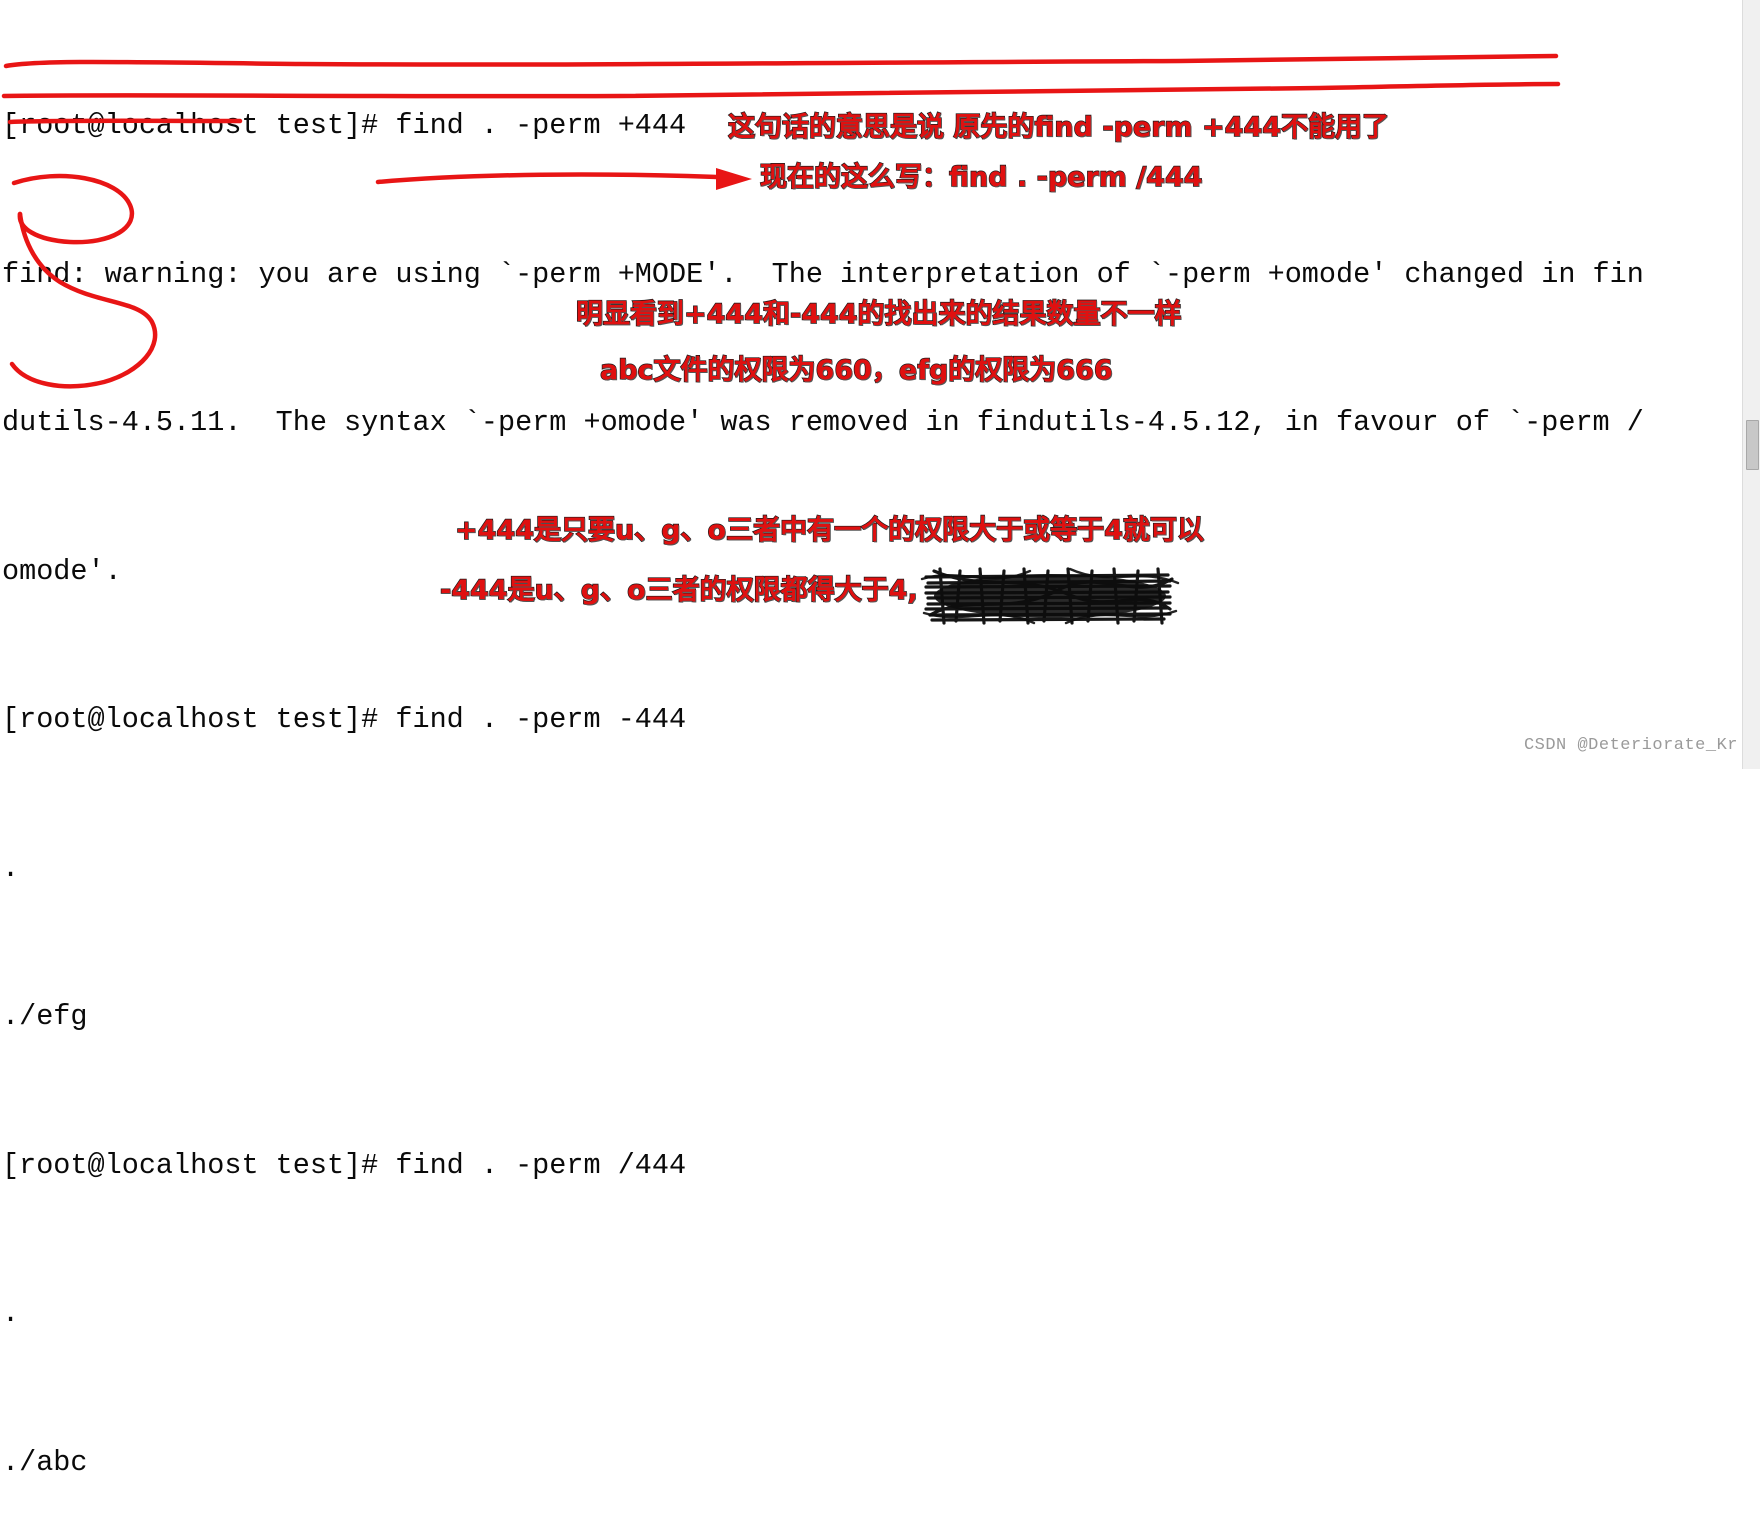 This screenshot has height=1538, width=1760. Describe the element at coordinates (45, 1462) in the screenshot. I see `terminal-line: ./abc` at that location.